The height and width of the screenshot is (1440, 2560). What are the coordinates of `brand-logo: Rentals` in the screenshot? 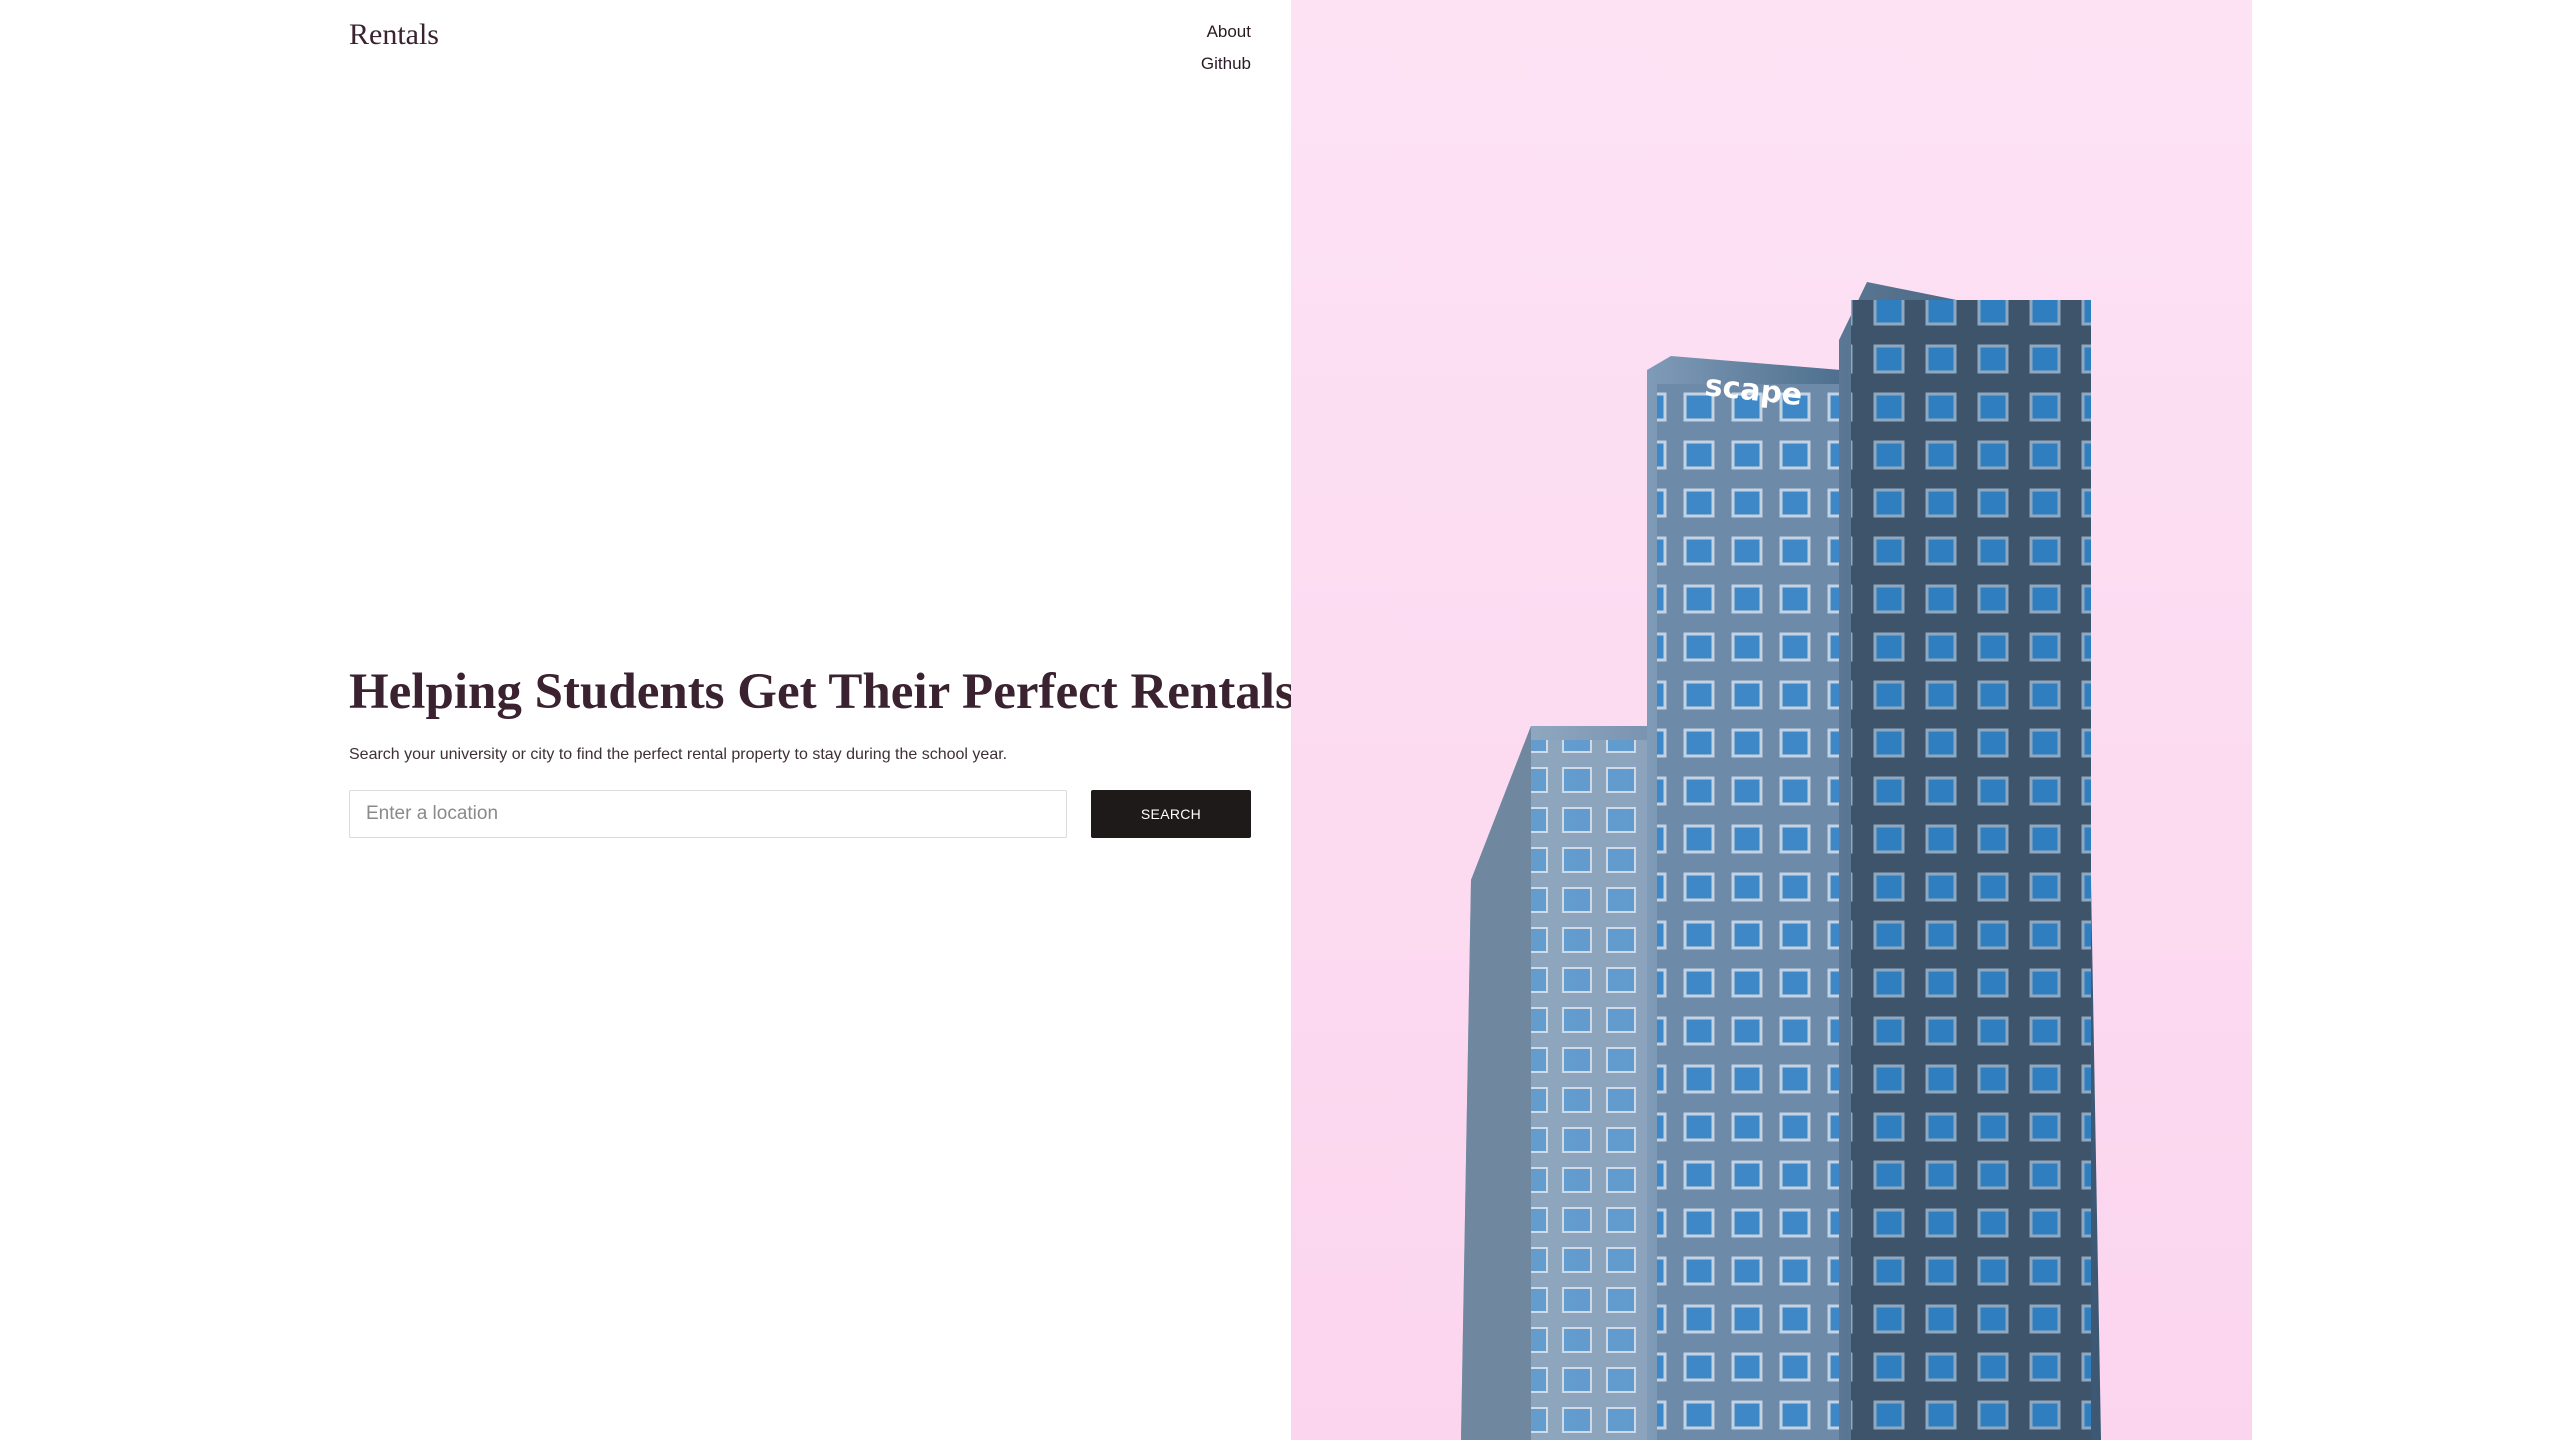 It's located at (394, 35).